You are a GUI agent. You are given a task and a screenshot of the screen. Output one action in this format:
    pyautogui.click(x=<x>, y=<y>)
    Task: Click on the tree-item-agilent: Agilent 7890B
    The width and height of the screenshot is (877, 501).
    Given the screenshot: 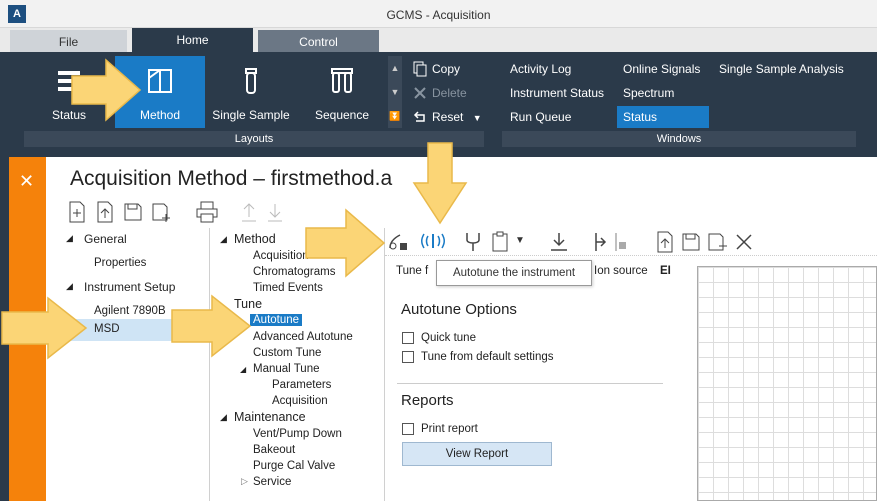 What is the action you would take?
    pyautogui.click(x=130, y=311)
    